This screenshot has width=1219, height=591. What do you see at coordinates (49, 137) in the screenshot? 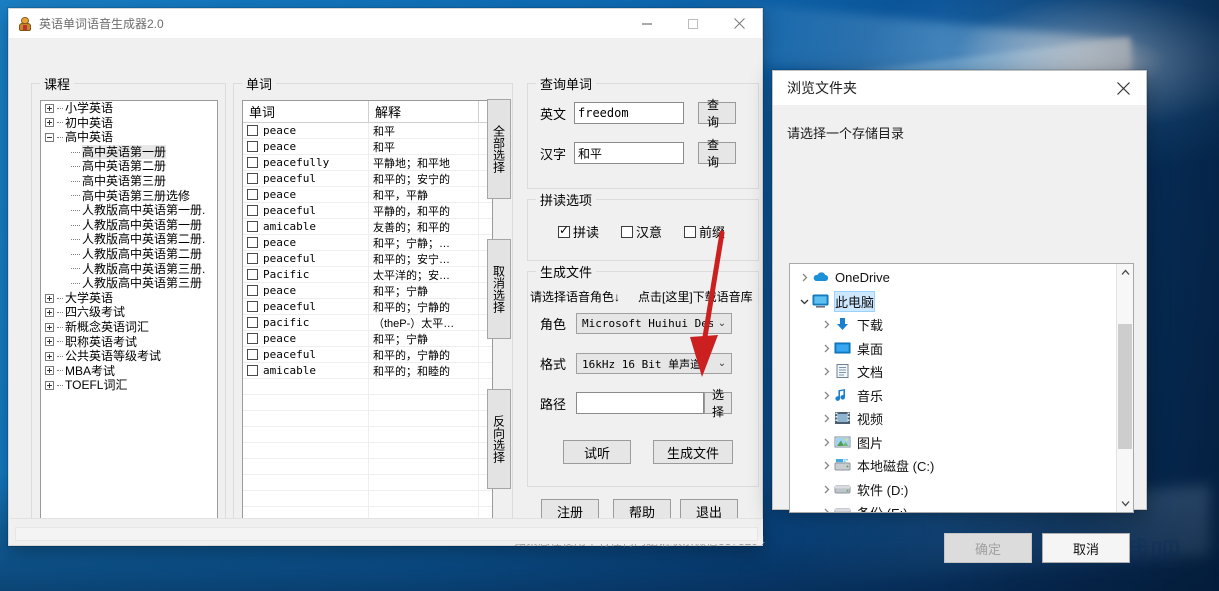
I see `collapse-icon` at bounding box center [49, 137].